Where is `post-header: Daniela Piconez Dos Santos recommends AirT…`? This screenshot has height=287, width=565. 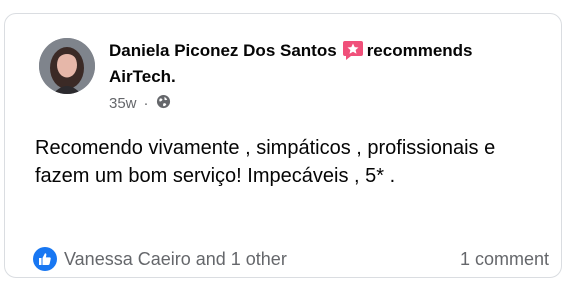
post-header: Daniela Piconez Dos Santos recommends AirT… is located at coordinates (324, 64).